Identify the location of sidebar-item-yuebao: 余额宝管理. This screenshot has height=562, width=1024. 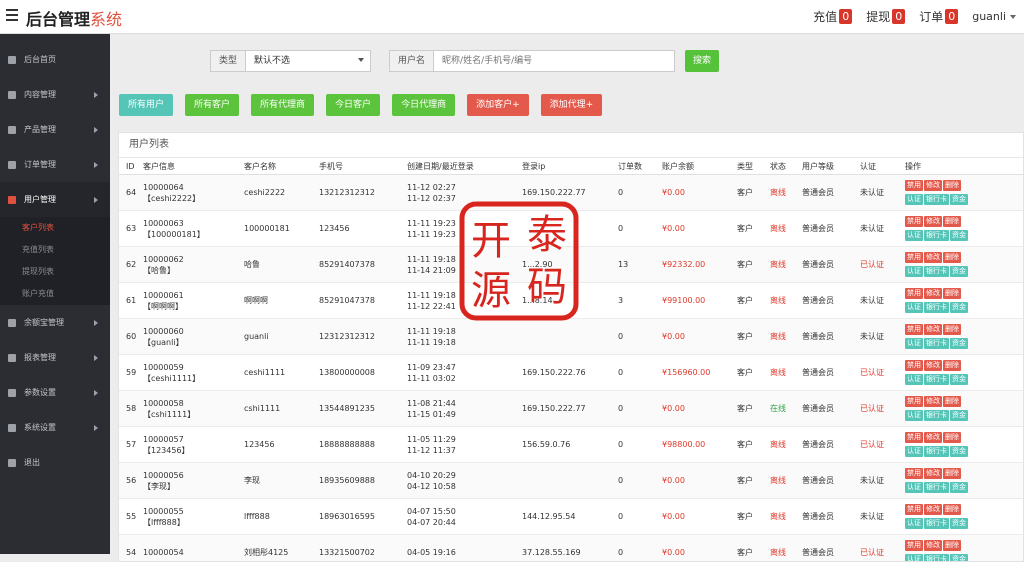
(55, 322).